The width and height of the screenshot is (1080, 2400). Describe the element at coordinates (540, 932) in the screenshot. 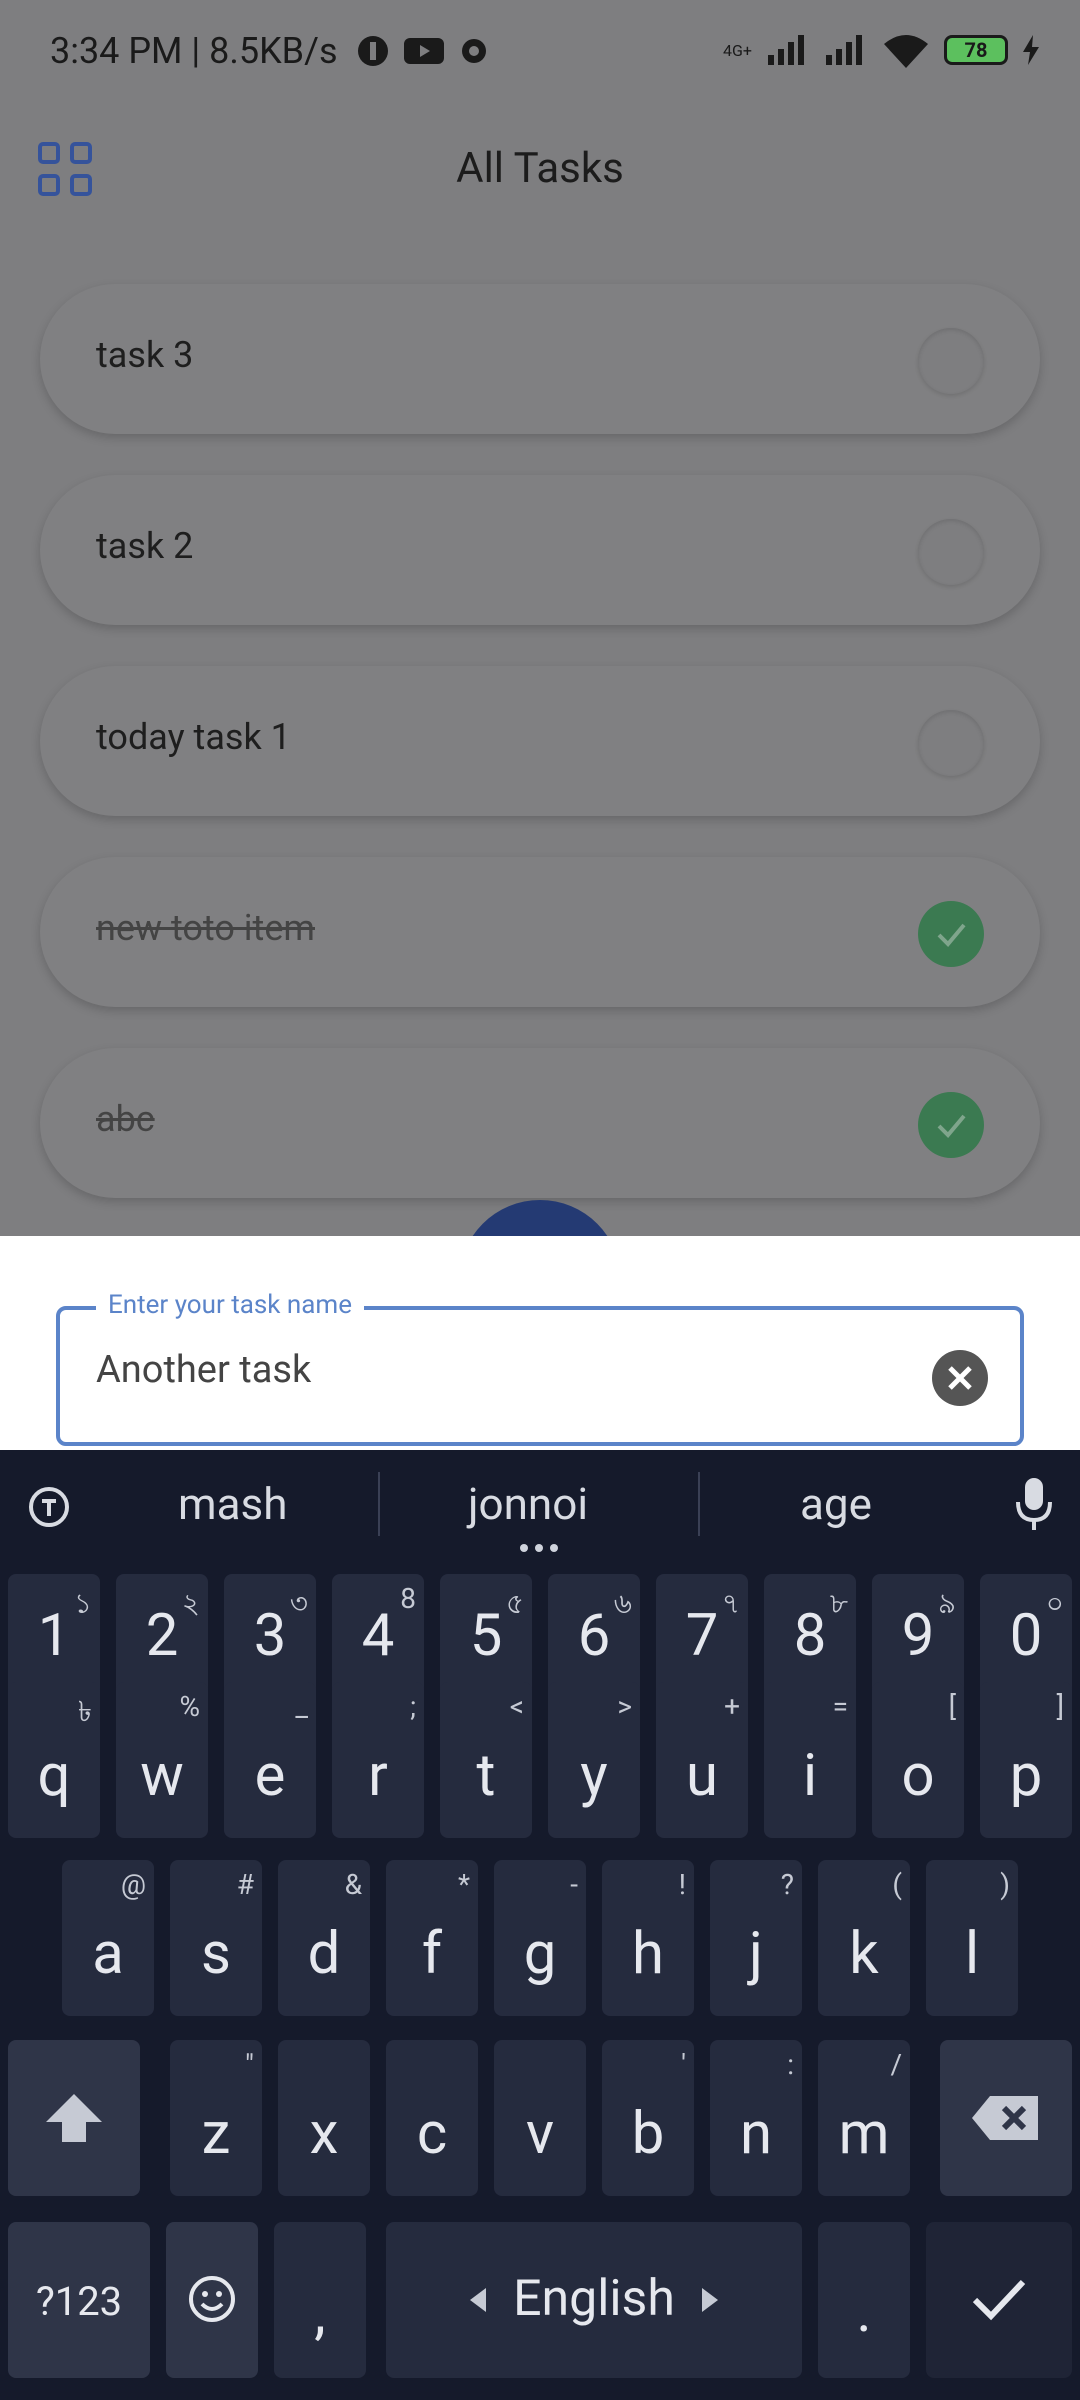

I see `task-item-done: new toto item` at that location.